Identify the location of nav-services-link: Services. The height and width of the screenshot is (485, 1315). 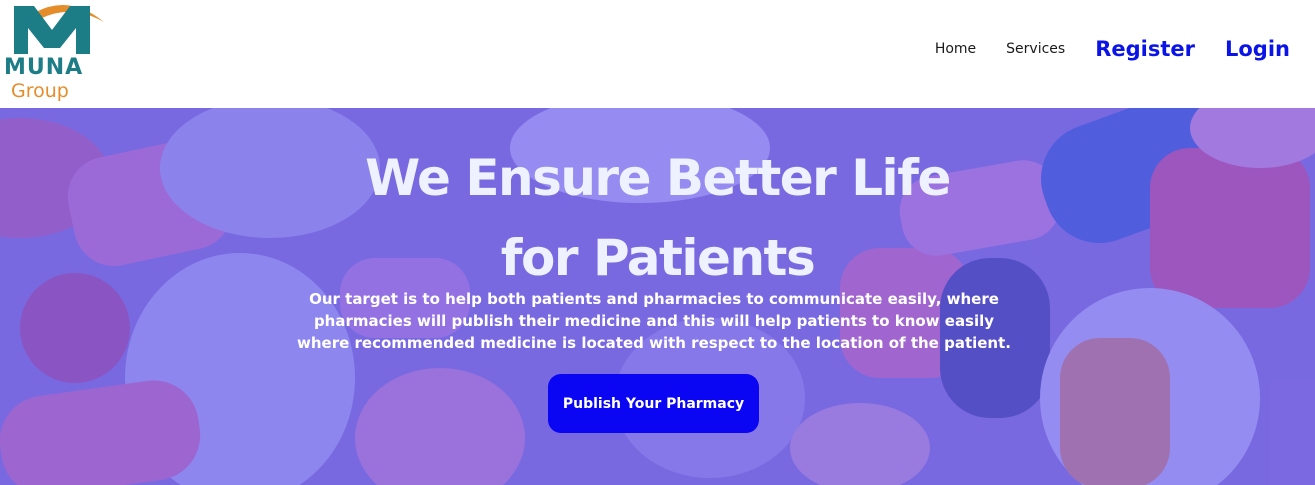
(1035, 49).